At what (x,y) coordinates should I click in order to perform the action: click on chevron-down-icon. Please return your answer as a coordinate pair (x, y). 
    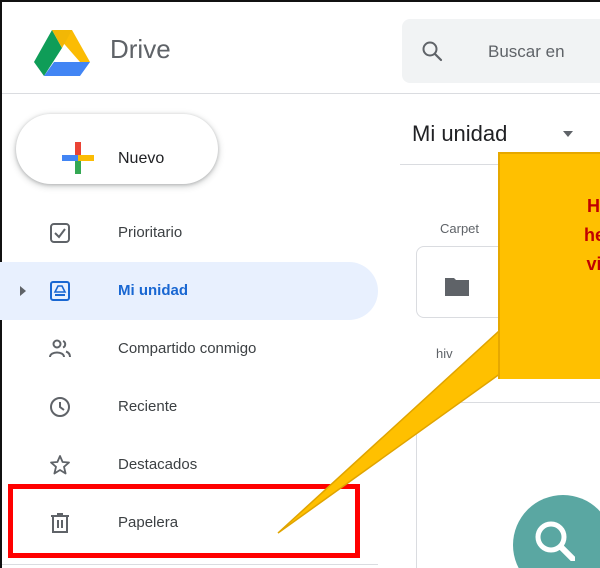
    Looking at the image, I should click on (568, 134).